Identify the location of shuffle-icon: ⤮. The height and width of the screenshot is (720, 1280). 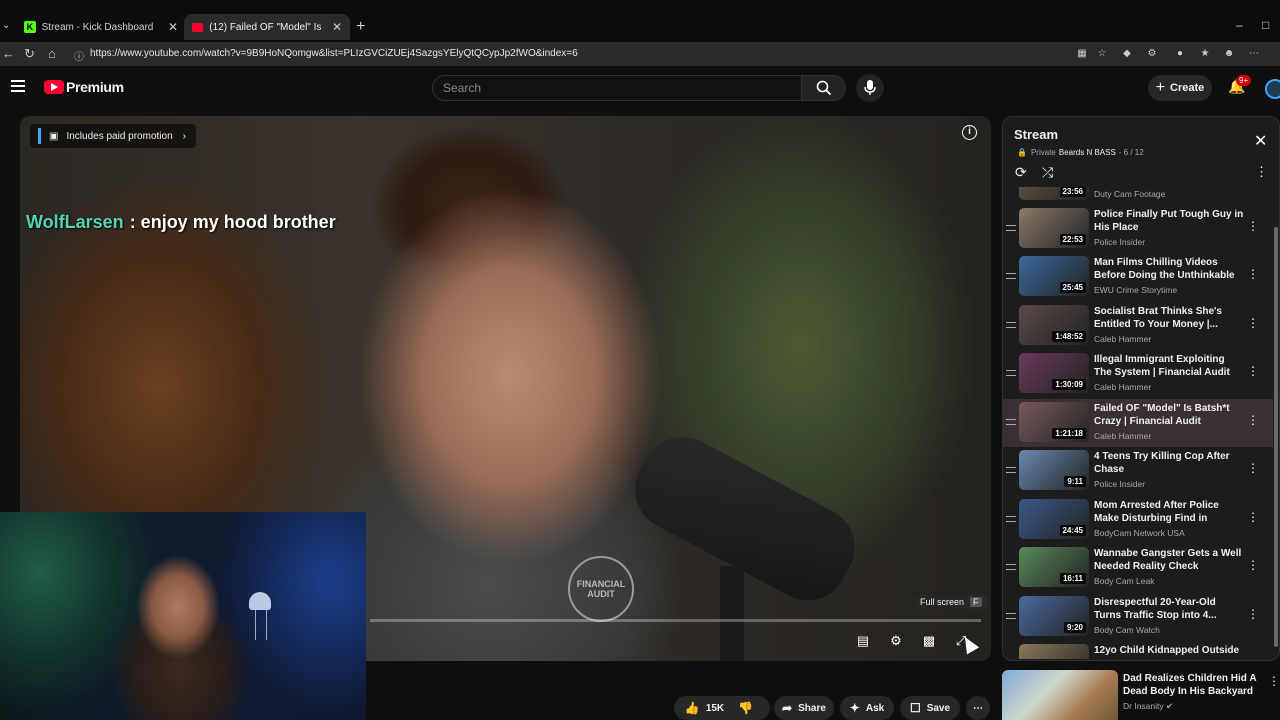
(1047, 172).